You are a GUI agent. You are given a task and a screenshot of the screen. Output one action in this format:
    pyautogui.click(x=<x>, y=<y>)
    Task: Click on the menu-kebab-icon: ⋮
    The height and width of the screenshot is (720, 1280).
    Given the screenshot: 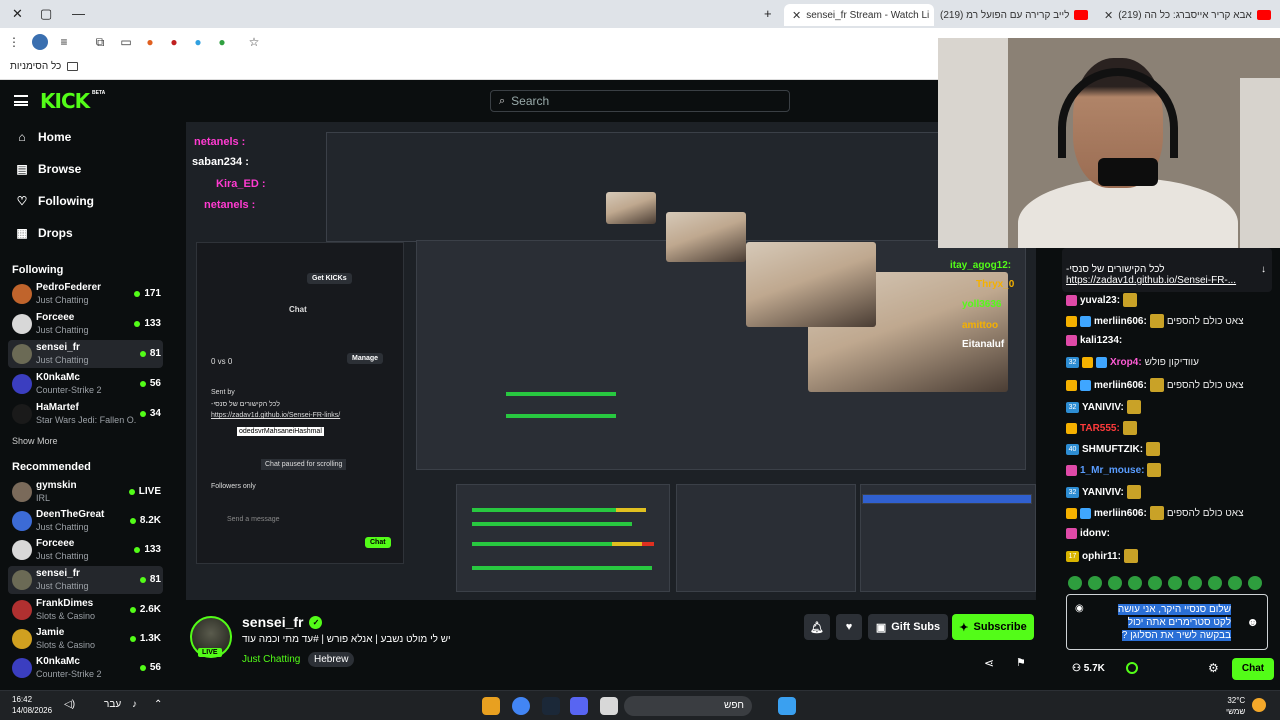 What is the action you would take?
    pyautogui.click(x=14, y=42)
    